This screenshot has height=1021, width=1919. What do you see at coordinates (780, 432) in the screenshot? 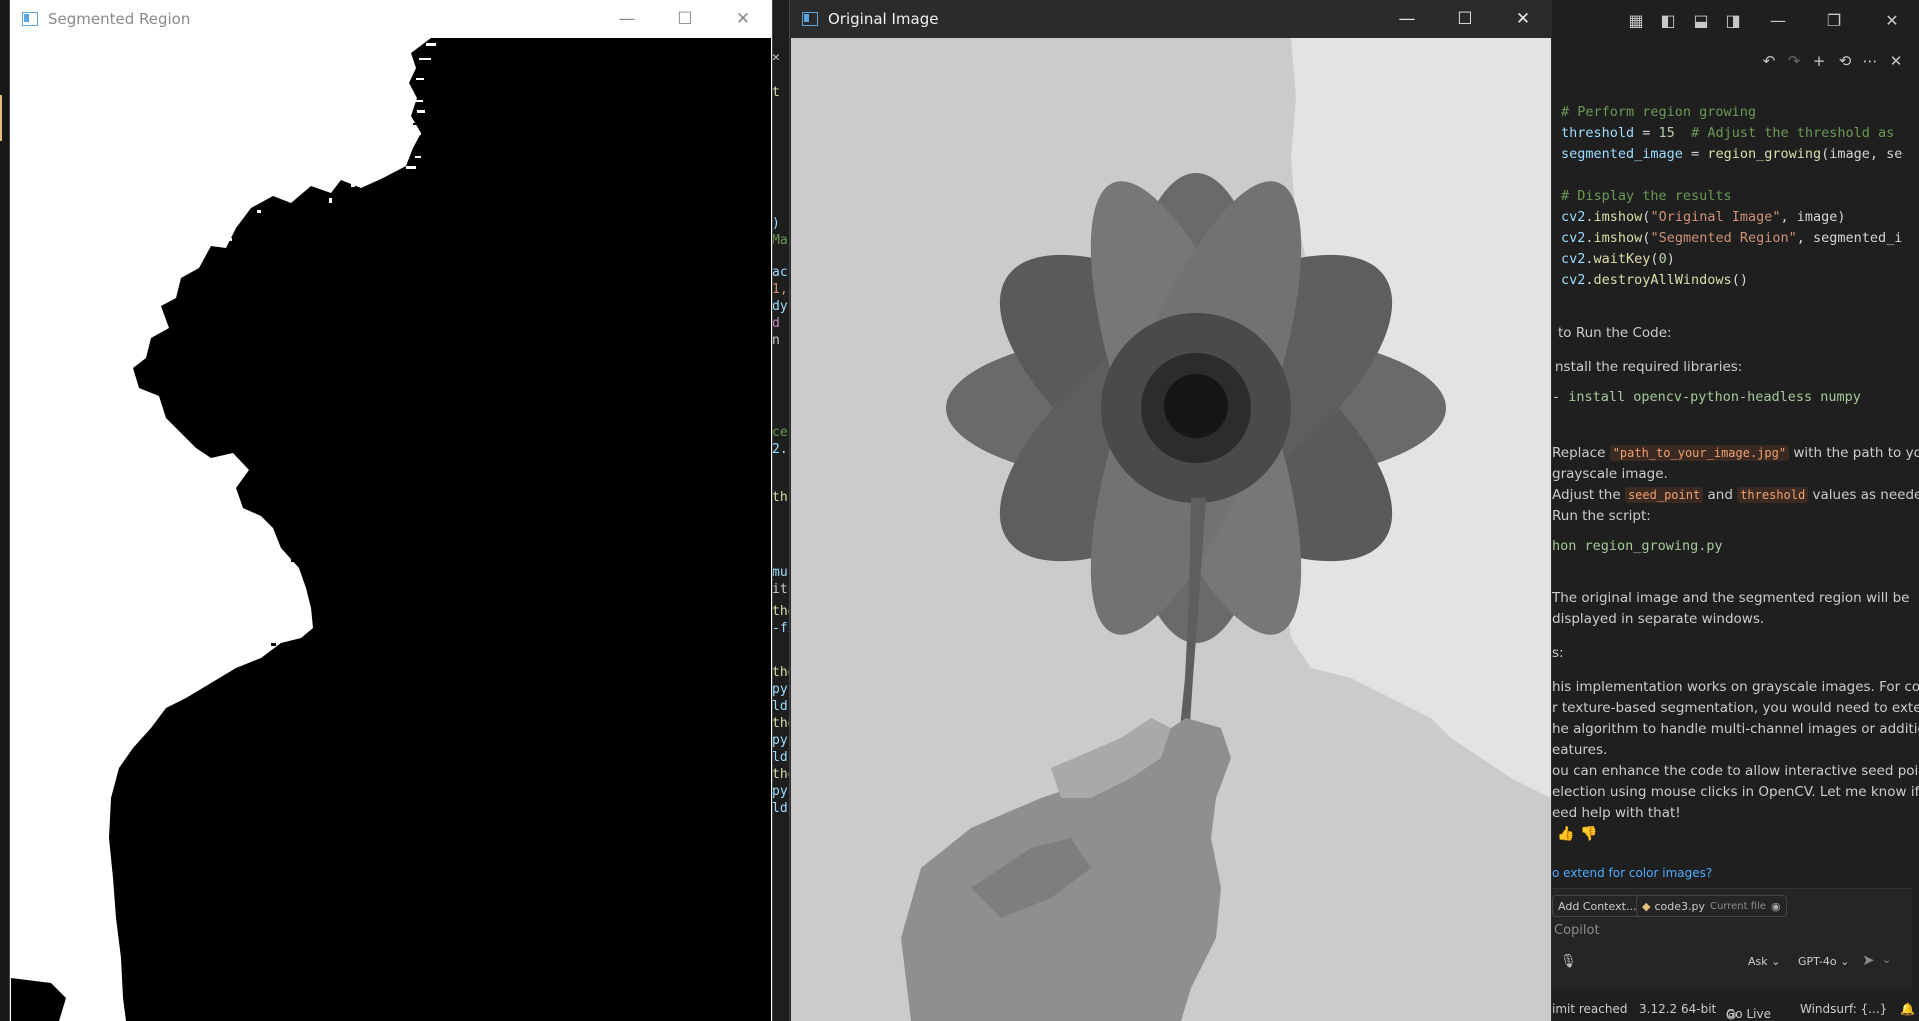
I see `background-code-fragment: ce` at bounding box center [780, 432].